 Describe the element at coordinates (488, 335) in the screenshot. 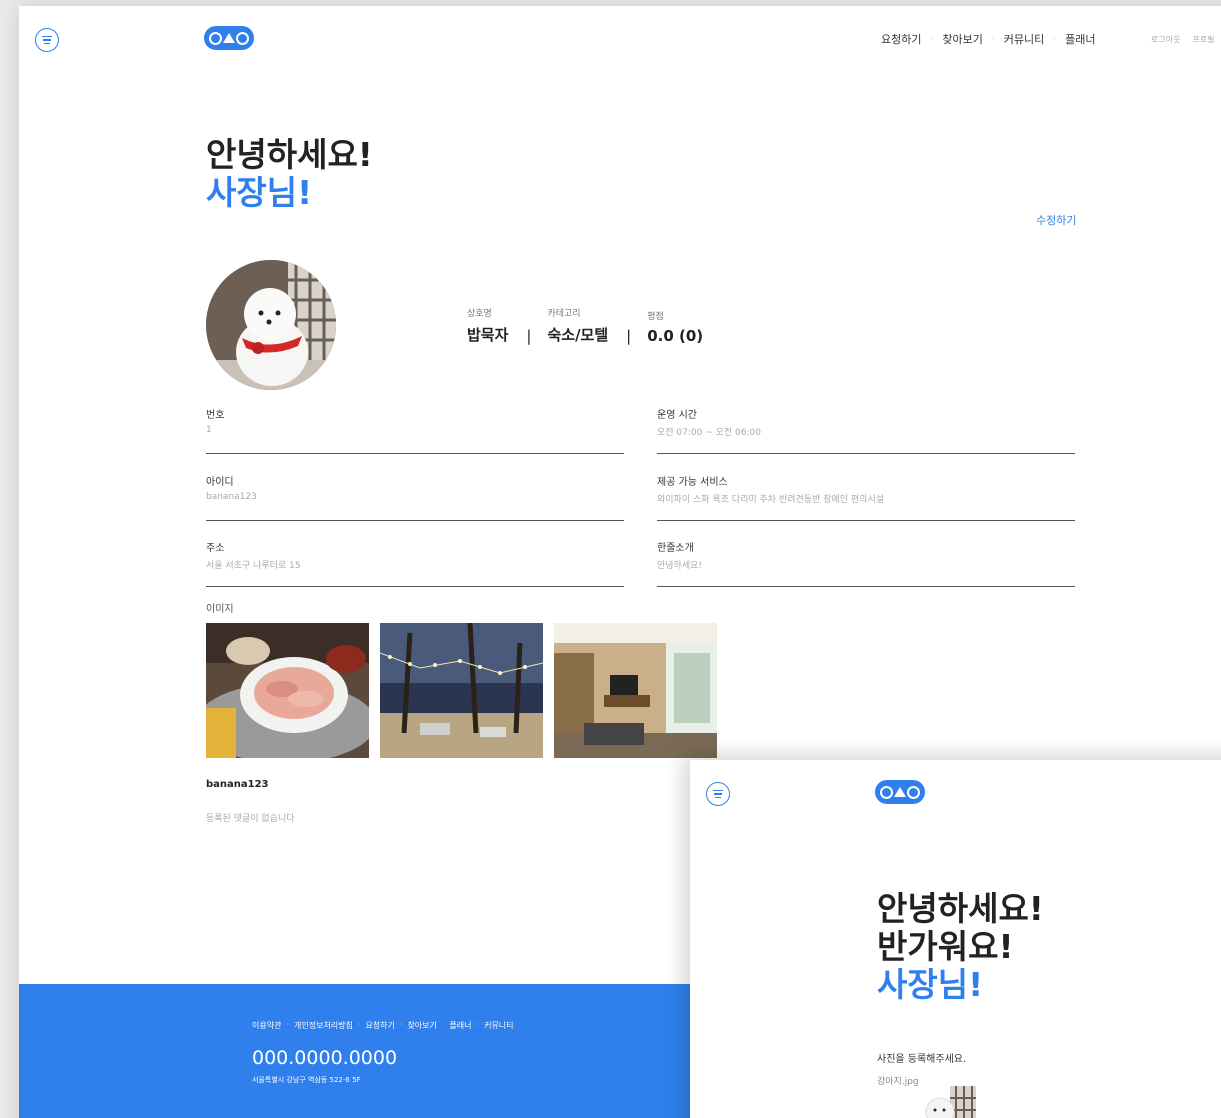

I see `summary-value: 밥묵자` at that location.